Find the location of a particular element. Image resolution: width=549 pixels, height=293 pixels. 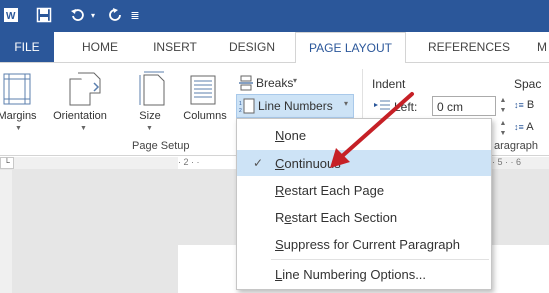

spacing-before-icon: ↕≡ B is located at coordinates (524, 105).